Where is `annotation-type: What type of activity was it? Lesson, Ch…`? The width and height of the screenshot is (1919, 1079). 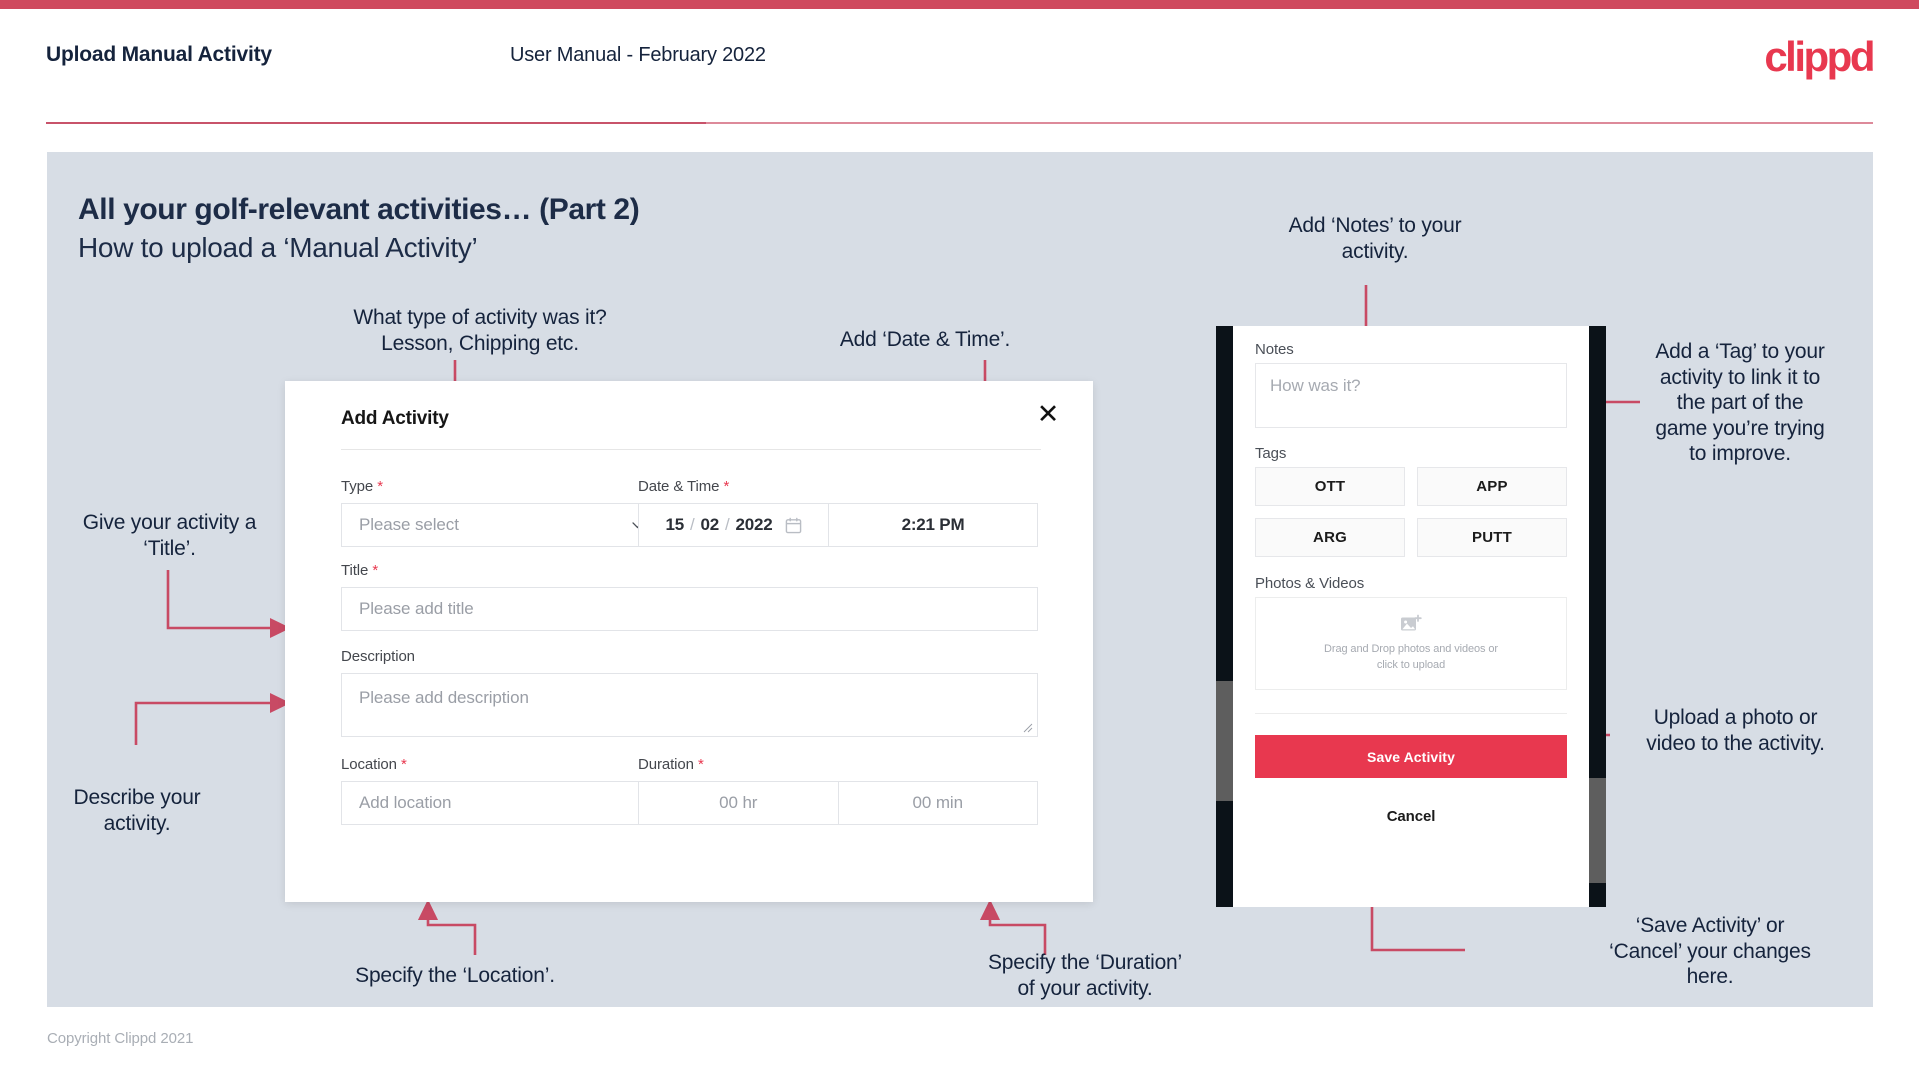
annotation-type: What type of activity was it? Lesson, Ch… is located at coordinates (480, 330).